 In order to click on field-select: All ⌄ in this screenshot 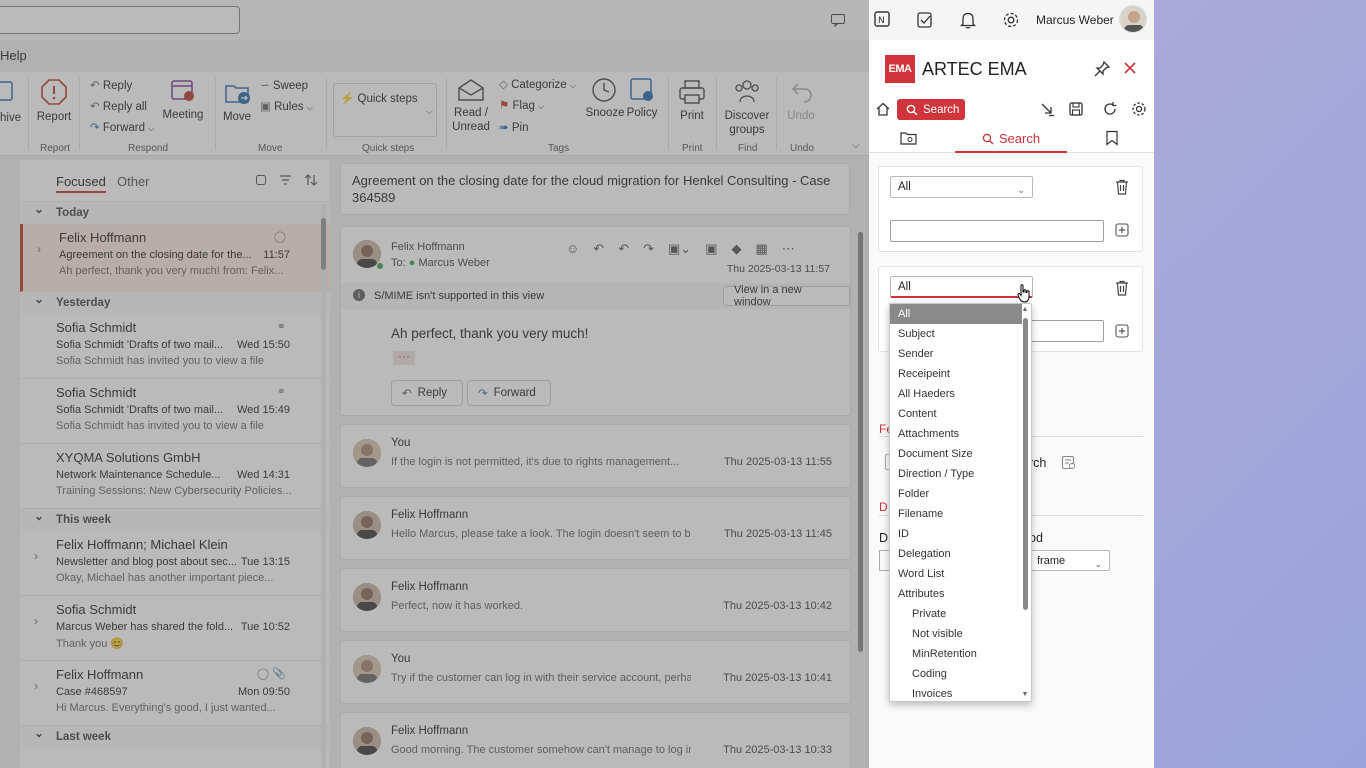, I will do `click(961, 187)`.